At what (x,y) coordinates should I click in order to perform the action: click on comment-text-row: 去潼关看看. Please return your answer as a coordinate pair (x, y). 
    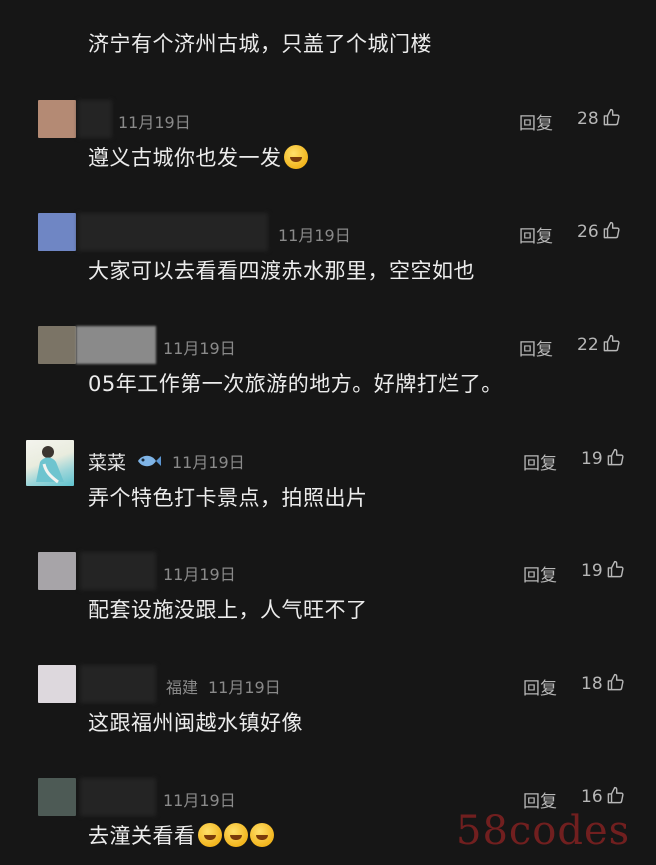
    Looking at the image, I should click on (181, 835).